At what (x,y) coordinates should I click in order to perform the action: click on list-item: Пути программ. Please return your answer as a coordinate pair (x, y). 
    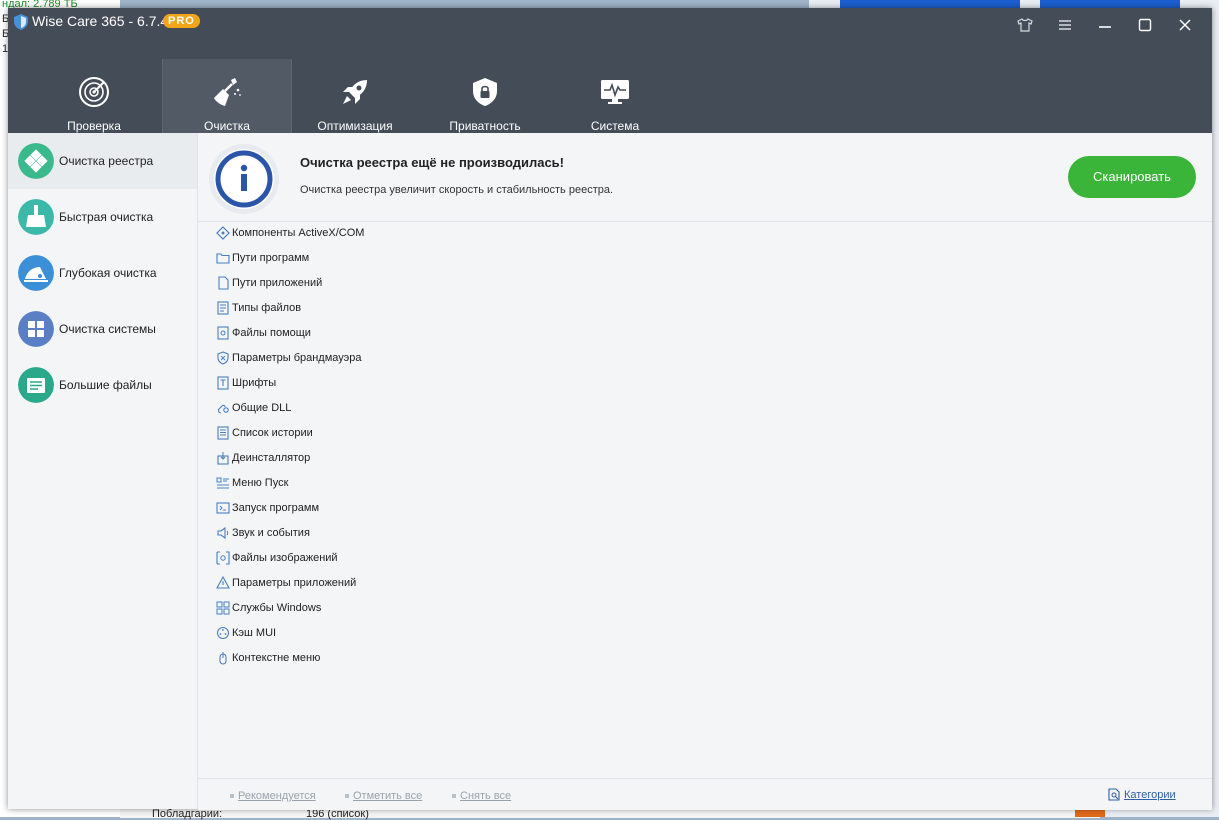
    Looking at the image, I should click on (262, 258).